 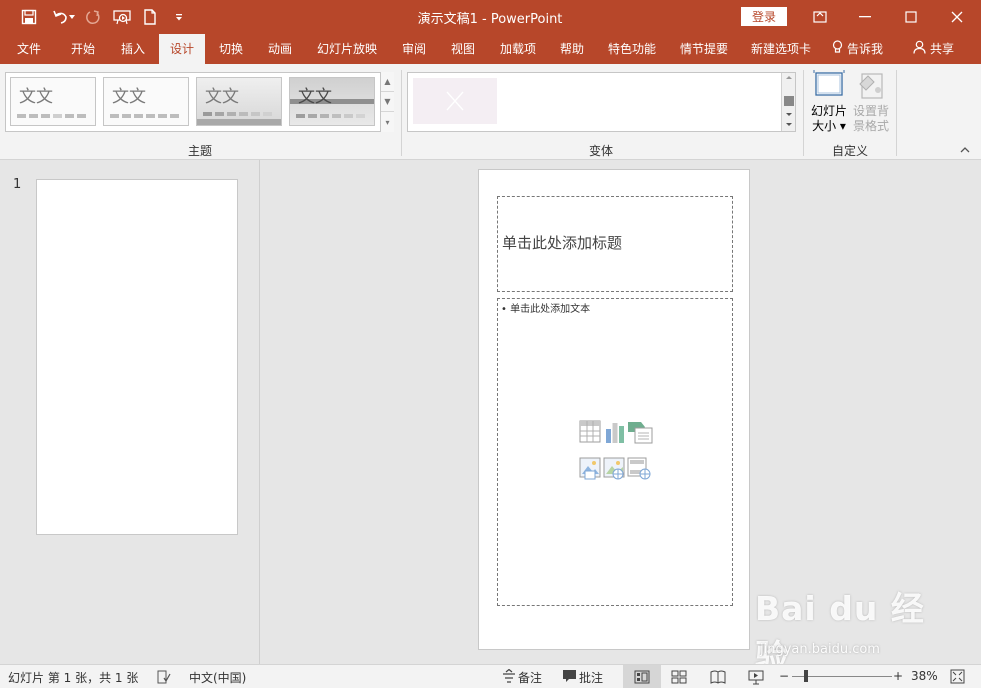 I want to click on customize-dropdown-icon, so click(x=179, y=17).